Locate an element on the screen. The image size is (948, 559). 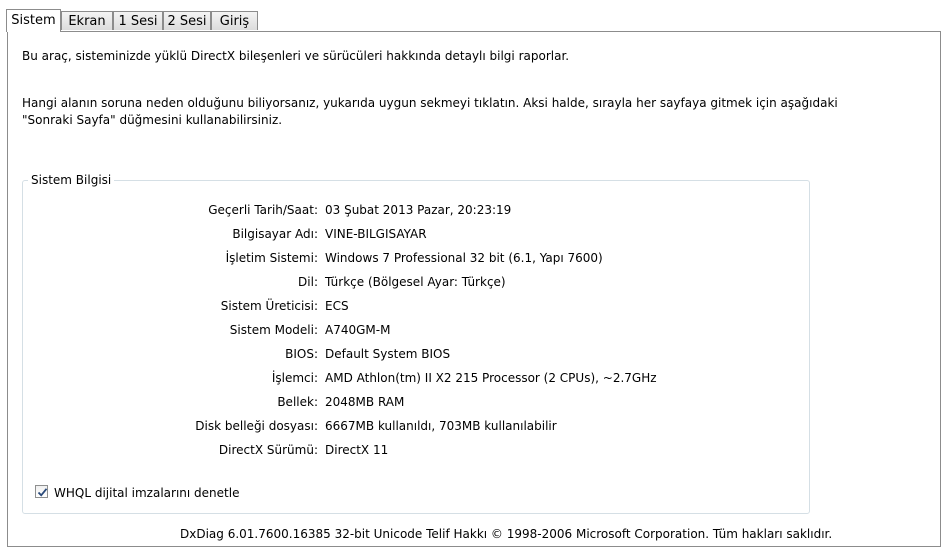
info-label-directx-version: DirectX Sürümü: is located at coordinates (268, 450).